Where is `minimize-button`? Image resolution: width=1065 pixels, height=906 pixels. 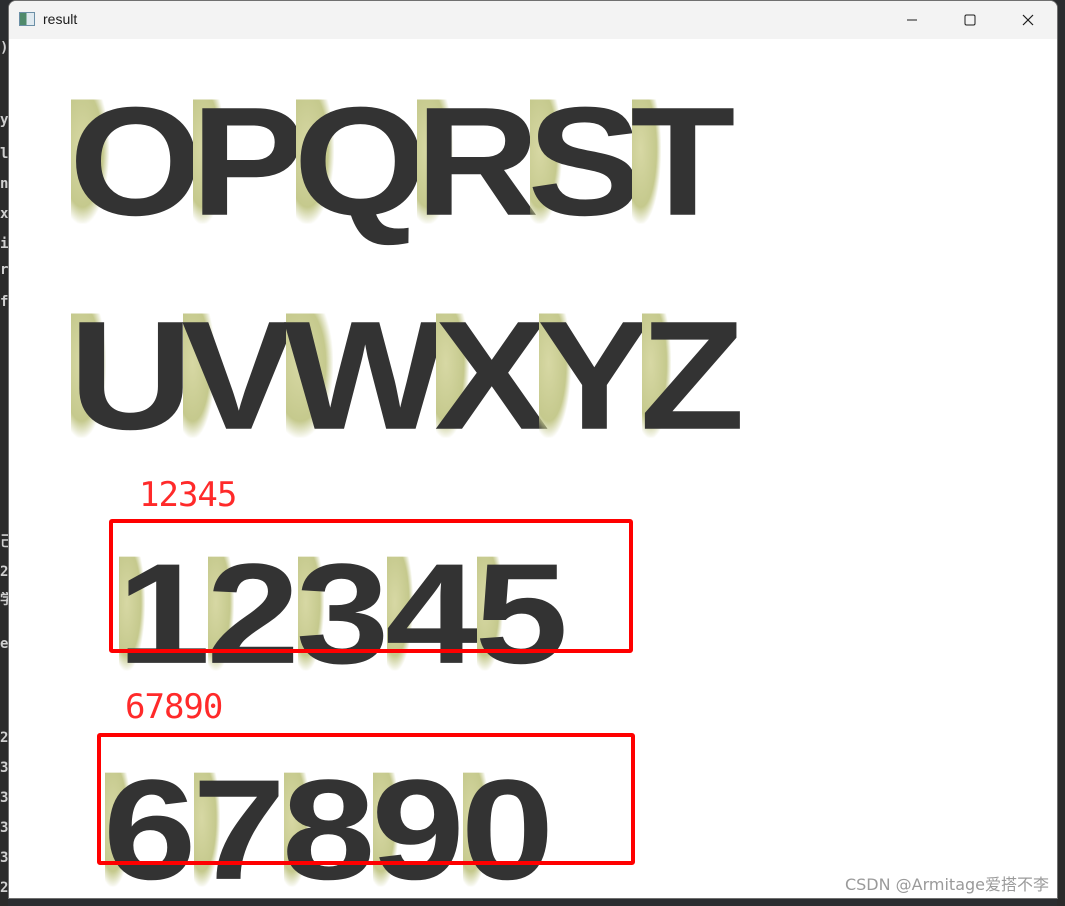
minimize-button is located at coordinates (912, 20).